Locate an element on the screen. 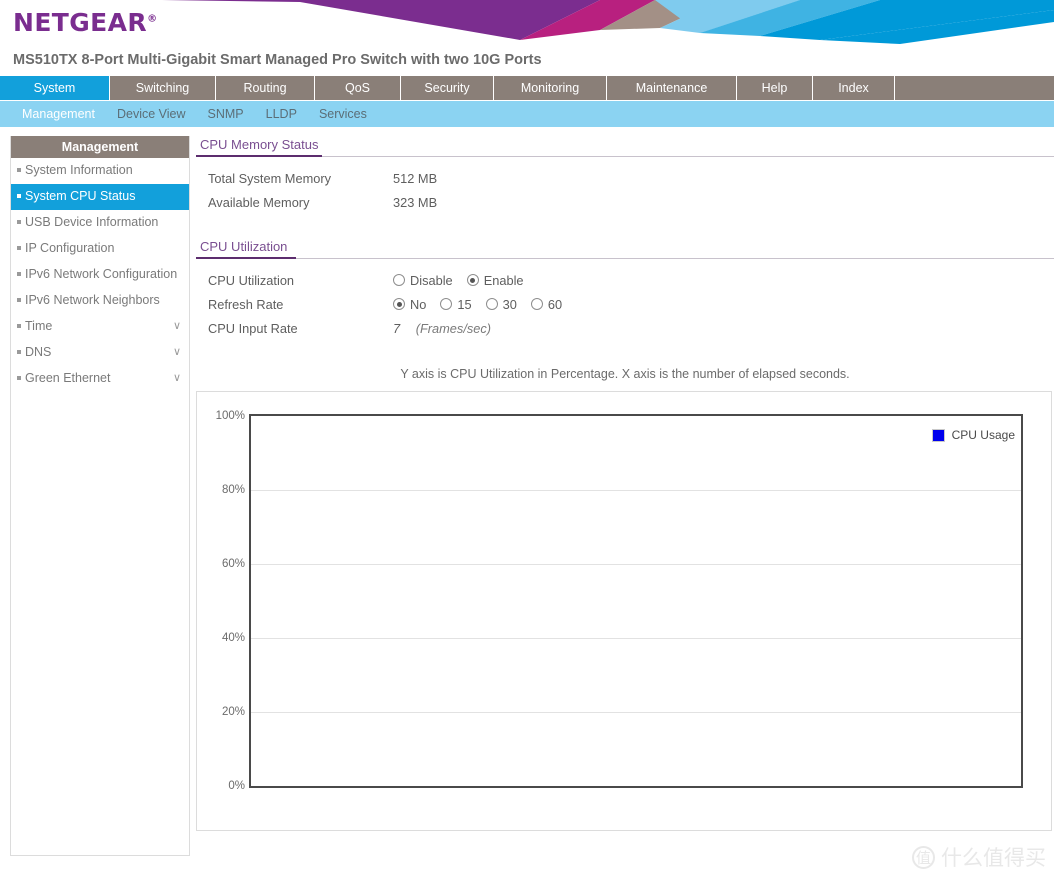  radio-label: 60 is located at coordinates (555, 304).